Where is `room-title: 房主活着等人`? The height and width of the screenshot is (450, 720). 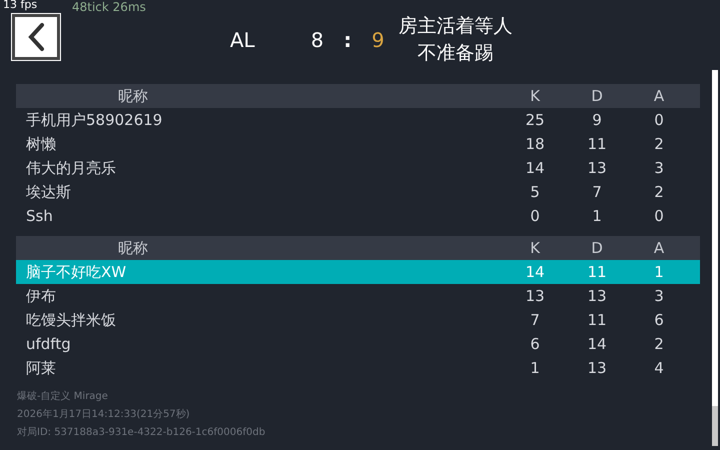
room-title: 房主活着等人 is located at coordinates (455, 26).